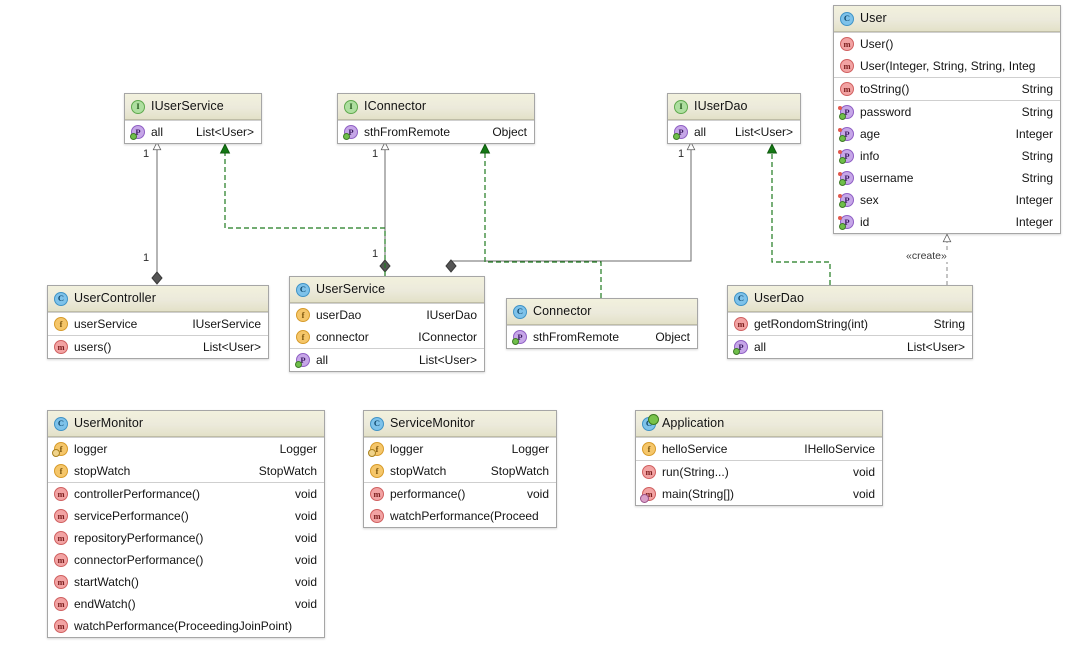 This screenshot has width=1092, height=645. I want to click on member-row: m performance() void, so click(460, 494).